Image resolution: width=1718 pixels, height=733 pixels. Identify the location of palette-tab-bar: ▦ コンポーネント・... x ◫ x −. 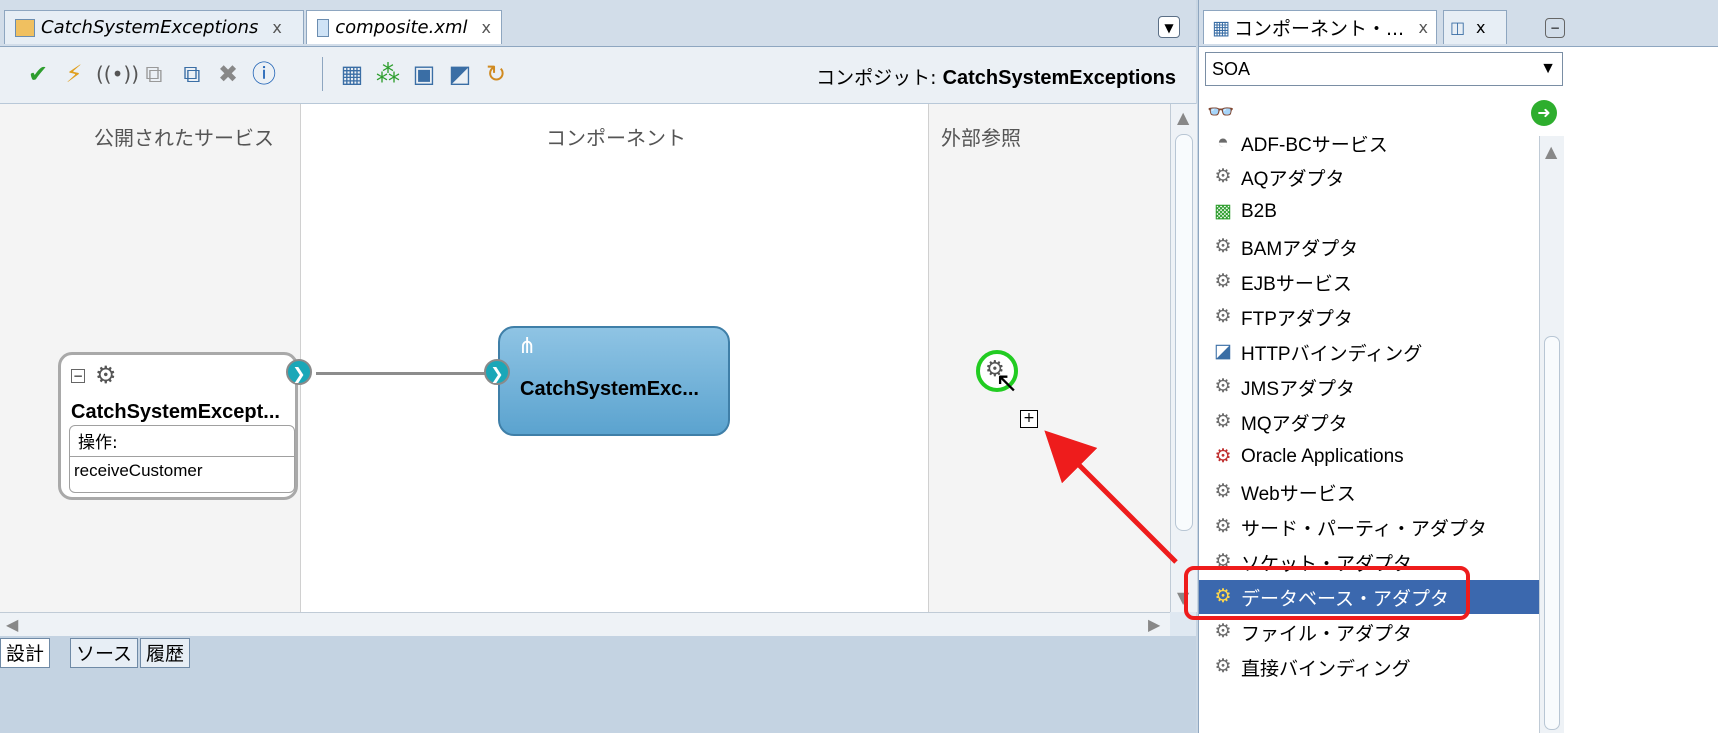
(1458, 23).